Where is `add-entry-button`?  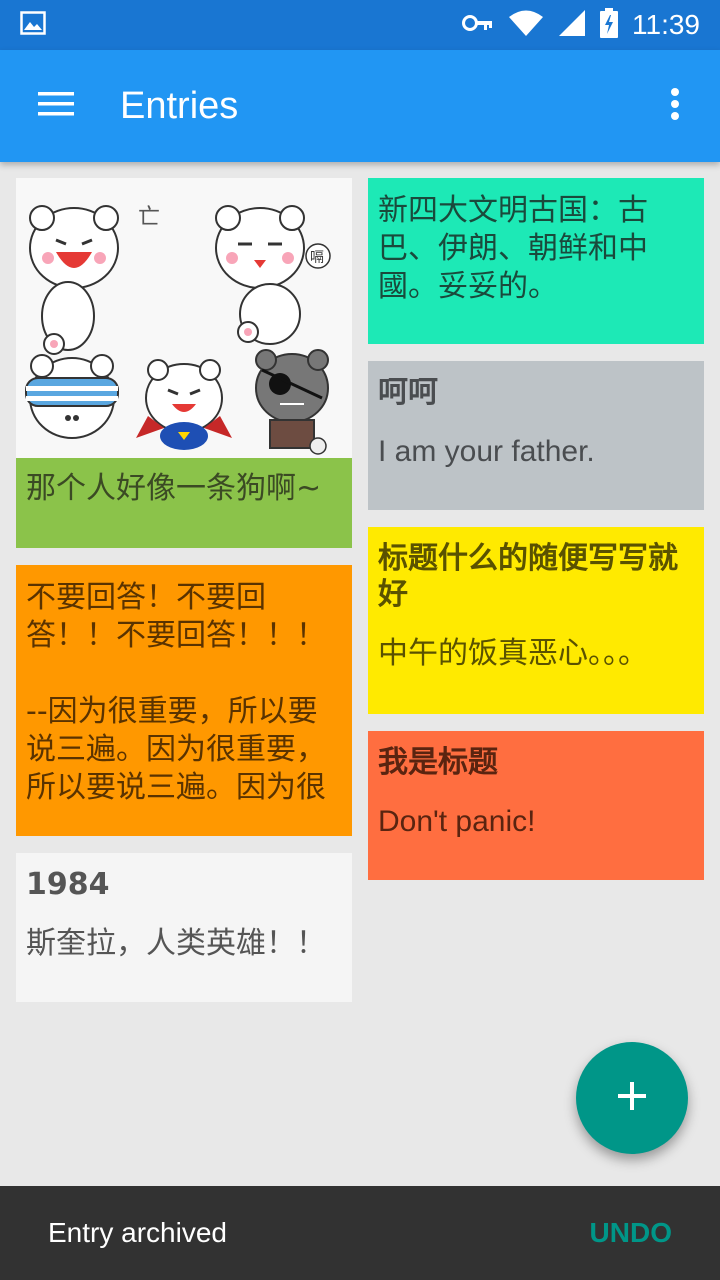
add-entry-button is located at coordinates (632, 1098).